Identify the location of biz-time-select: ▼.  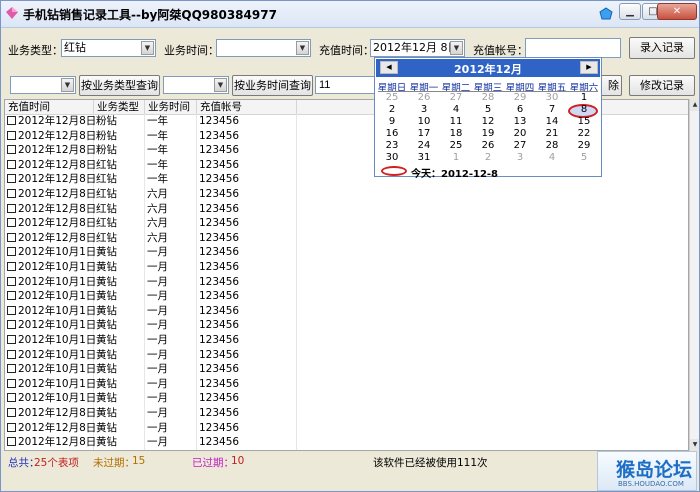
(263, 48).